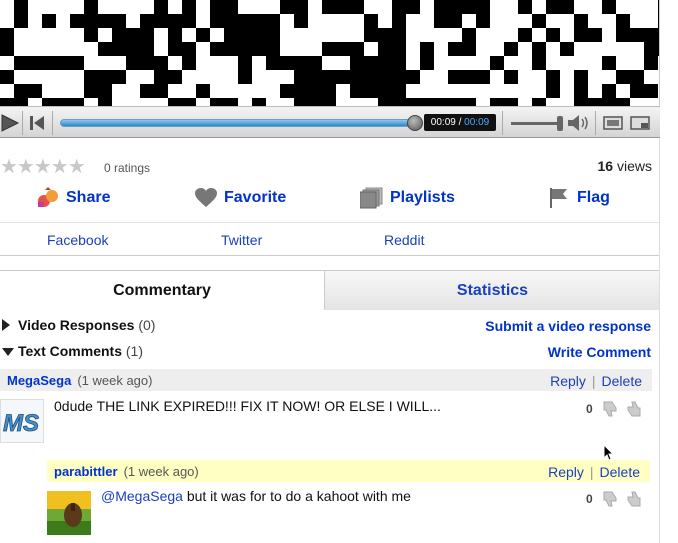 Image resolution: width=678 pixels, height=543 pixels. Describe the element at coordinates (238, 123) in the screenshot. I see `progress-bar` at that location.